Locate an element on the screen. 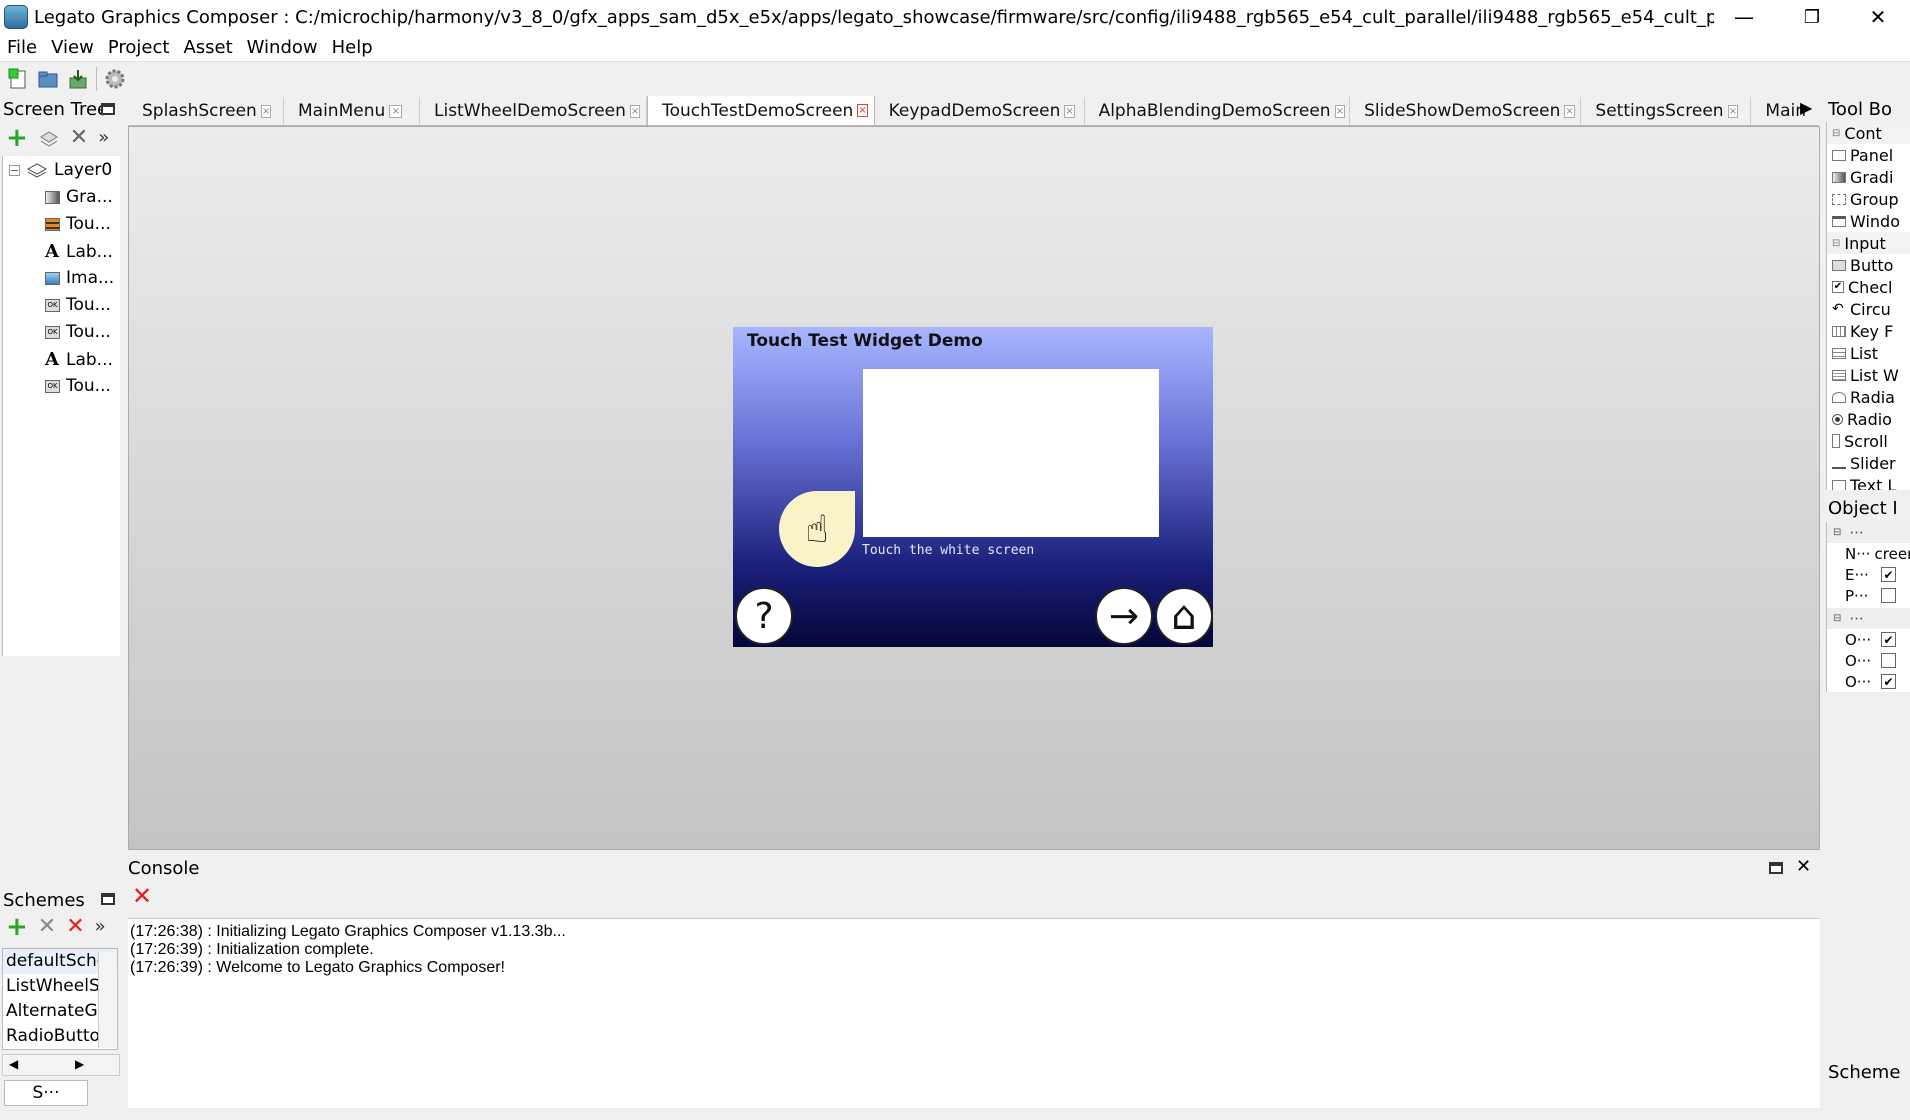  schemes-float-icon is located at coordinates (108, 899).